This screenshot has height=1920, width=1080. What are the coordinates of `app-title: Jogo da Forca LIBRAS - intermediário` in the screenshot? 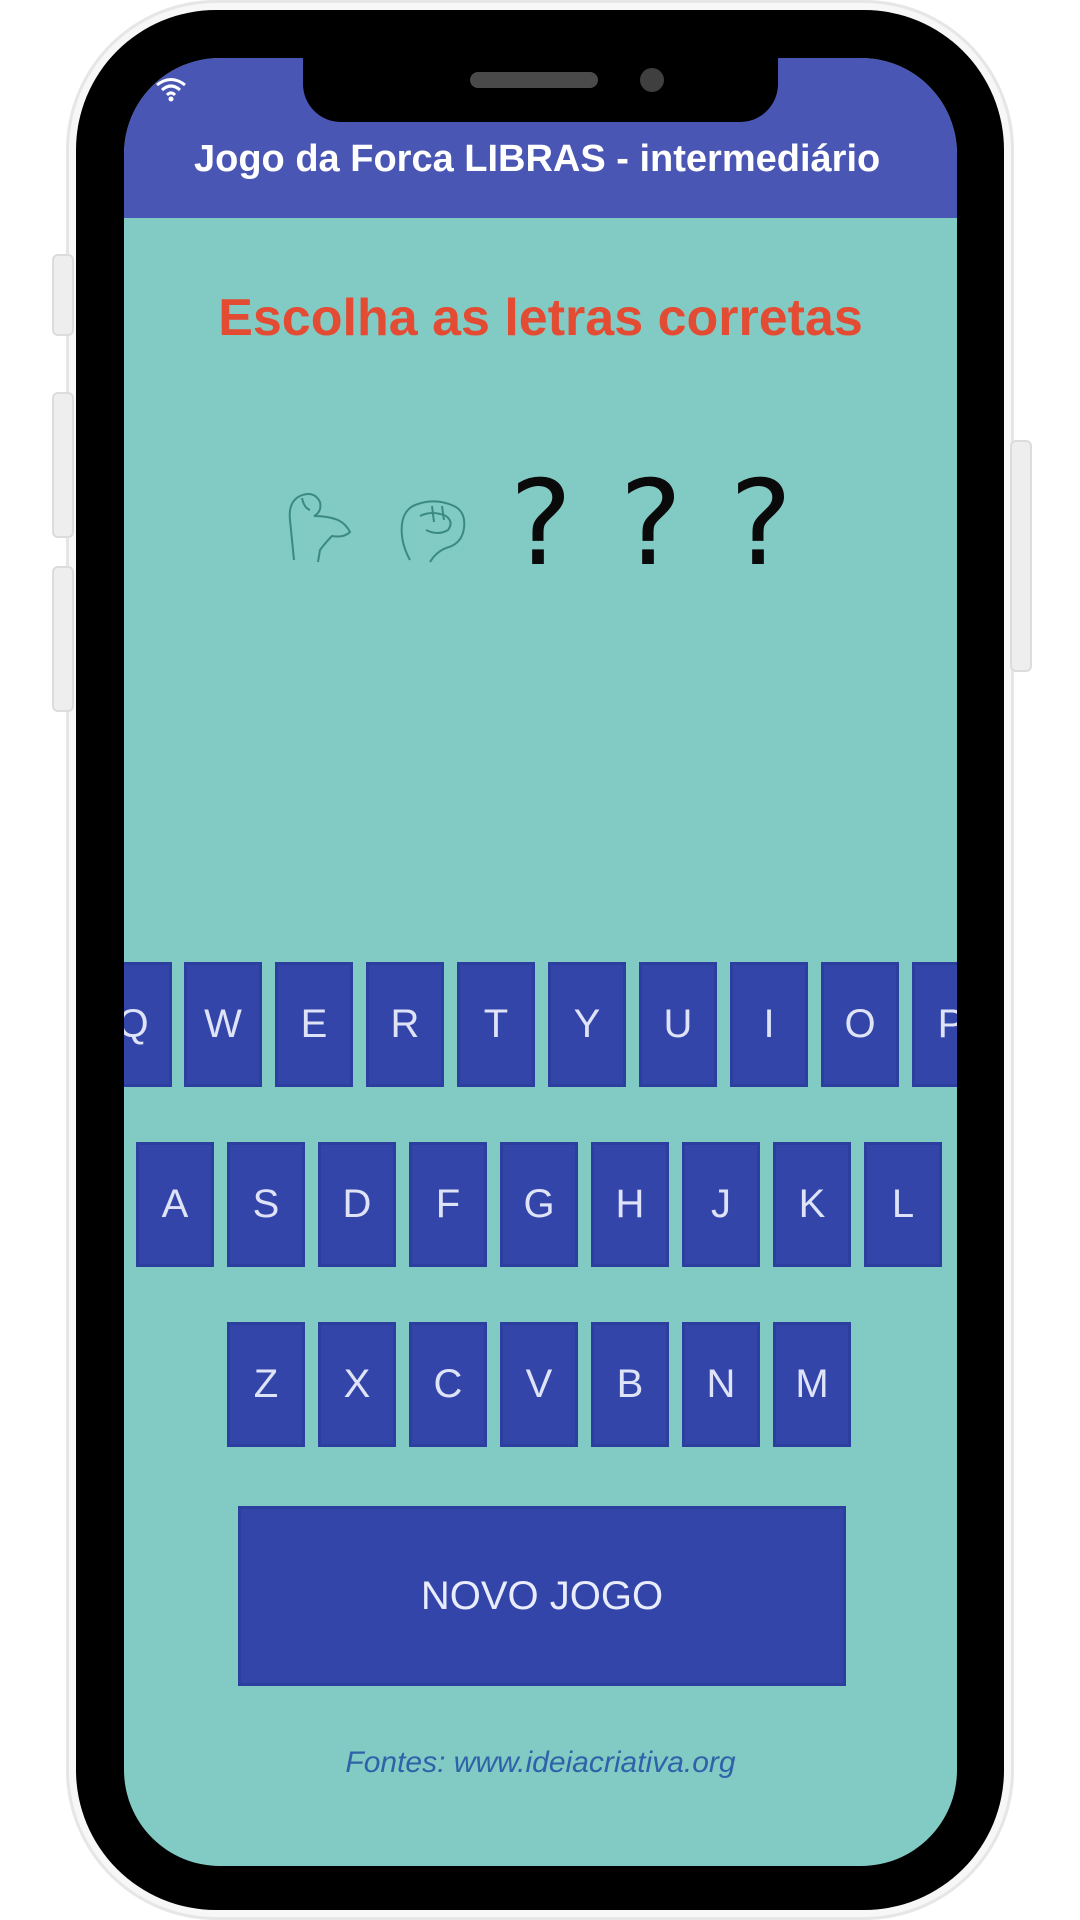 It's located at (537, 159).